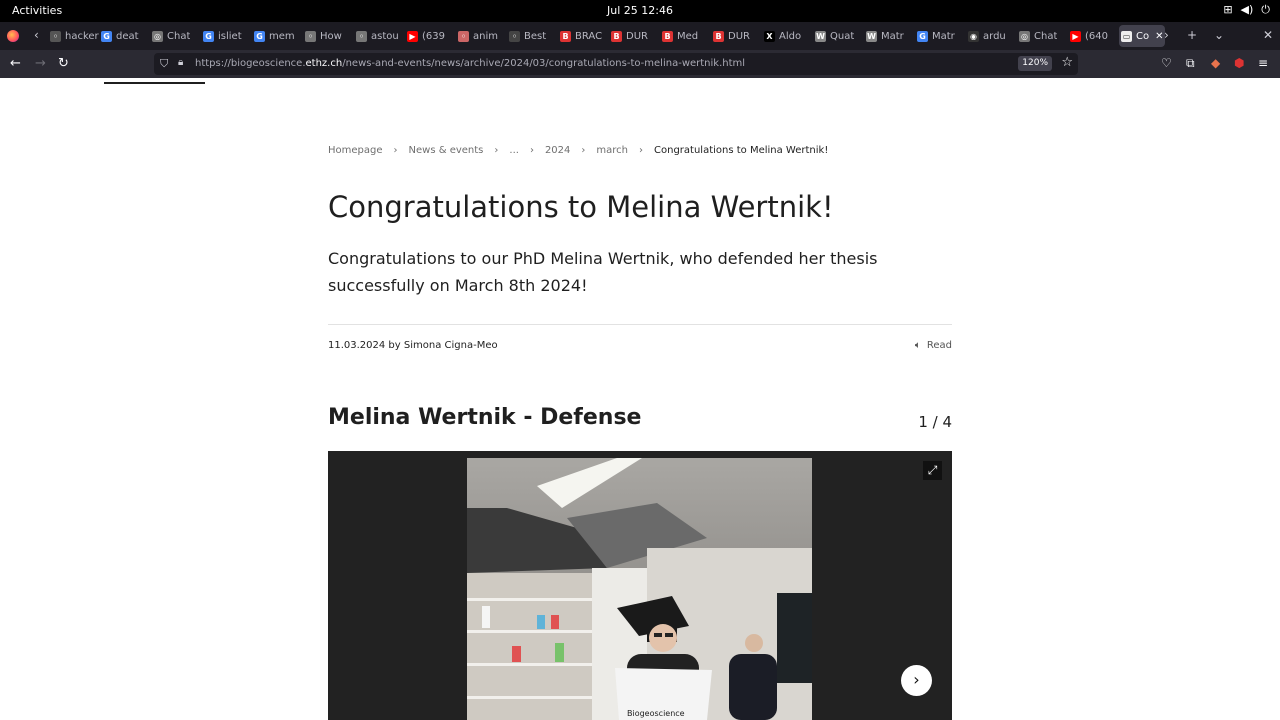 Image resolution: width=1280 pixels, height=720 pixels. I want to click on tab-scroll-right-icon: ›, so click(1166, 35).